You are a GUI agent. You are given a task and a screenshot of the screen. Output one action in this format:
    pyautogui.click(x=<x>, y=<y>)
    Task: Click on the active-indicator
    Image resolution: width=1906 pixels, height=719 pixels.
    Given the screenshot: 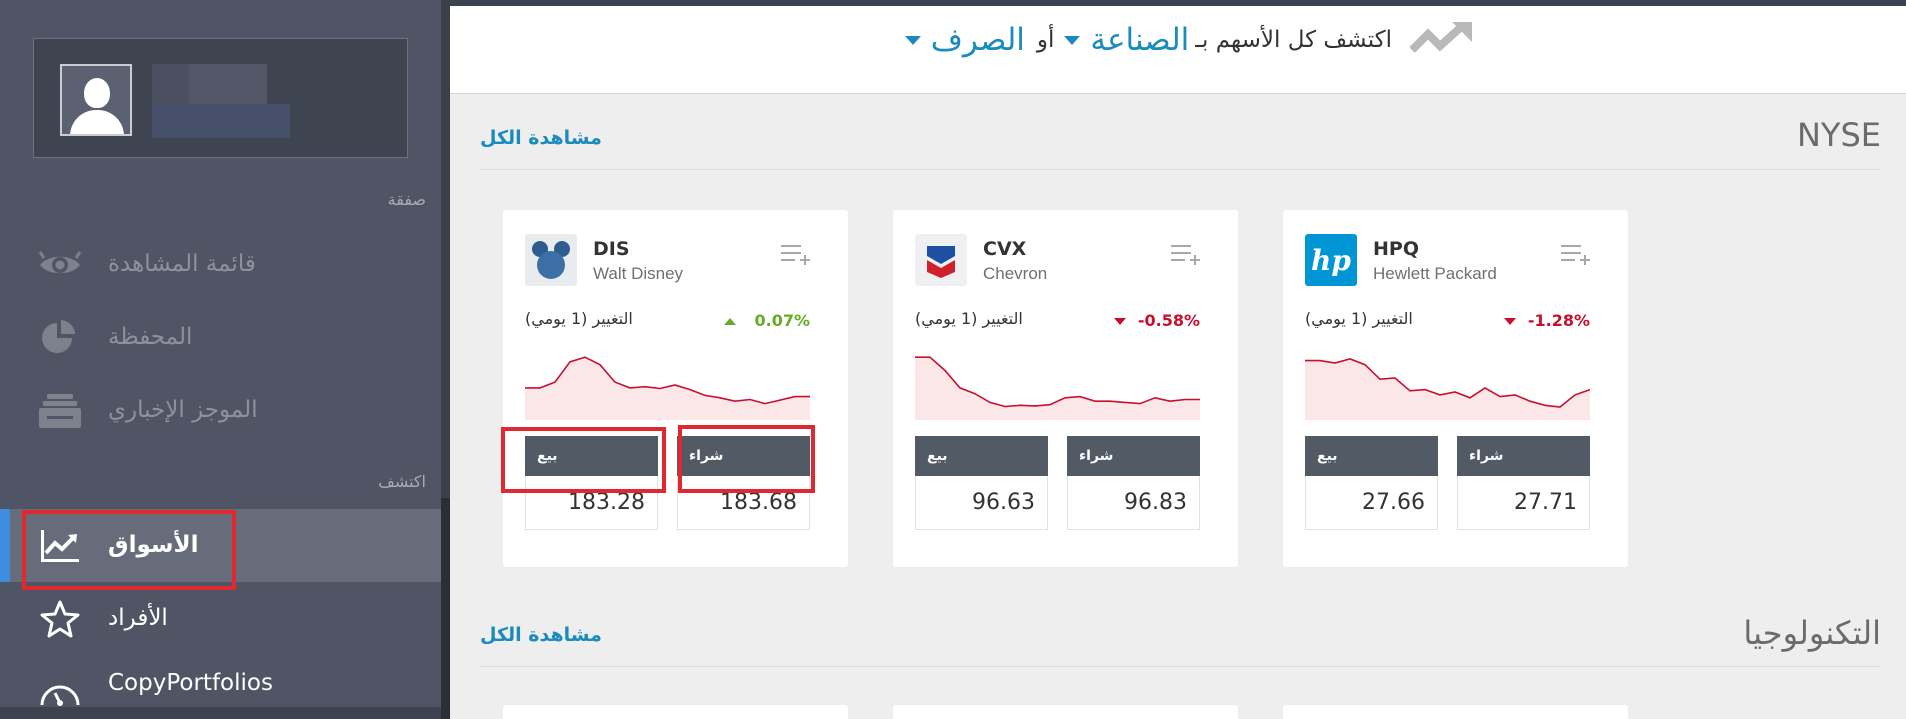 What is the action you would take?
    pyautogui.click(x=5, y=545)
    